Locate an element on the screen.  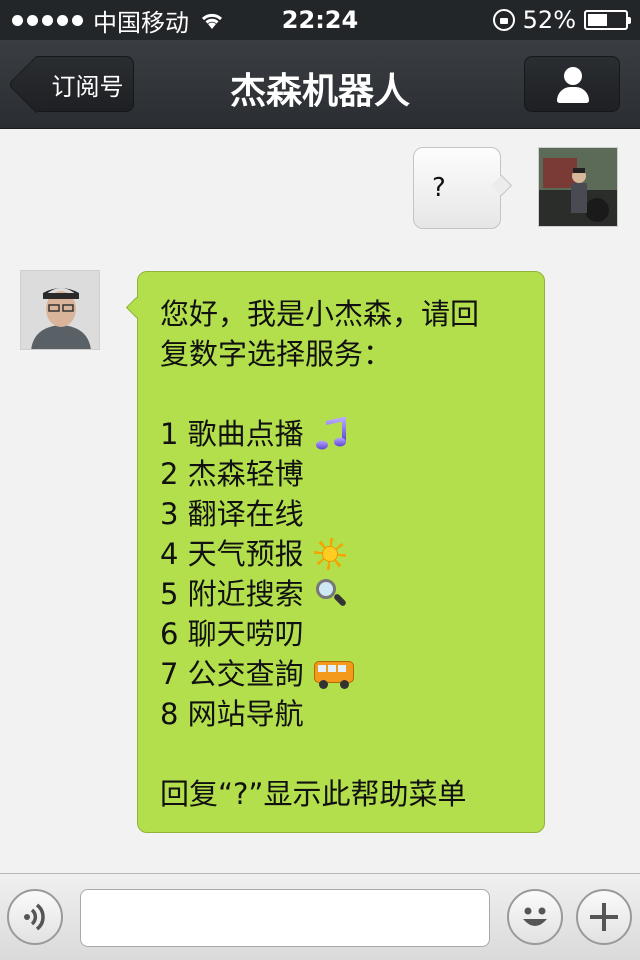
back-button-label: 订阅号 is located at coordinates (87, 86).